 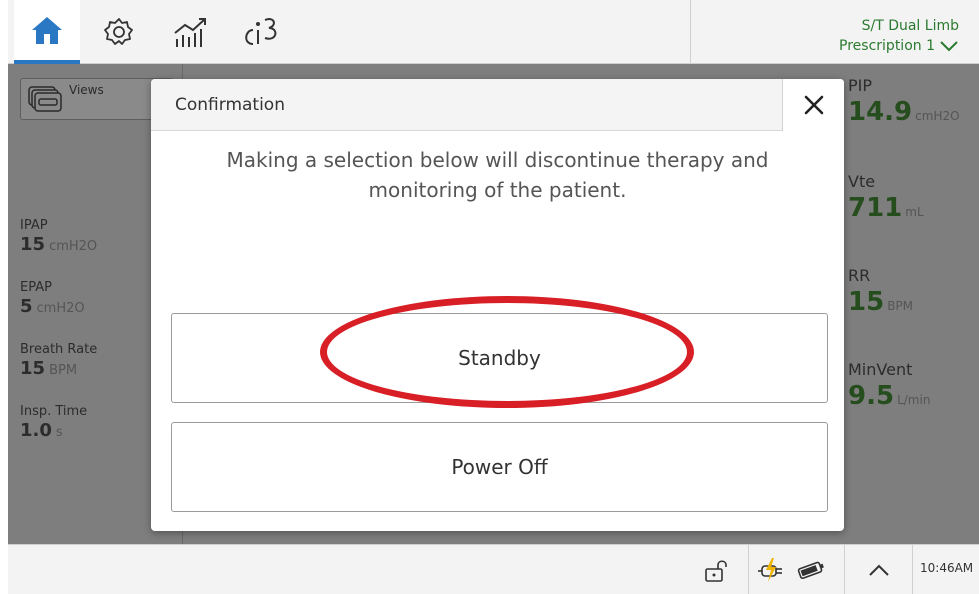 What do you see at coordinates (949, 46) in the screenshot?
I see `chevron-down-icon` at bounding box center [949, 46].